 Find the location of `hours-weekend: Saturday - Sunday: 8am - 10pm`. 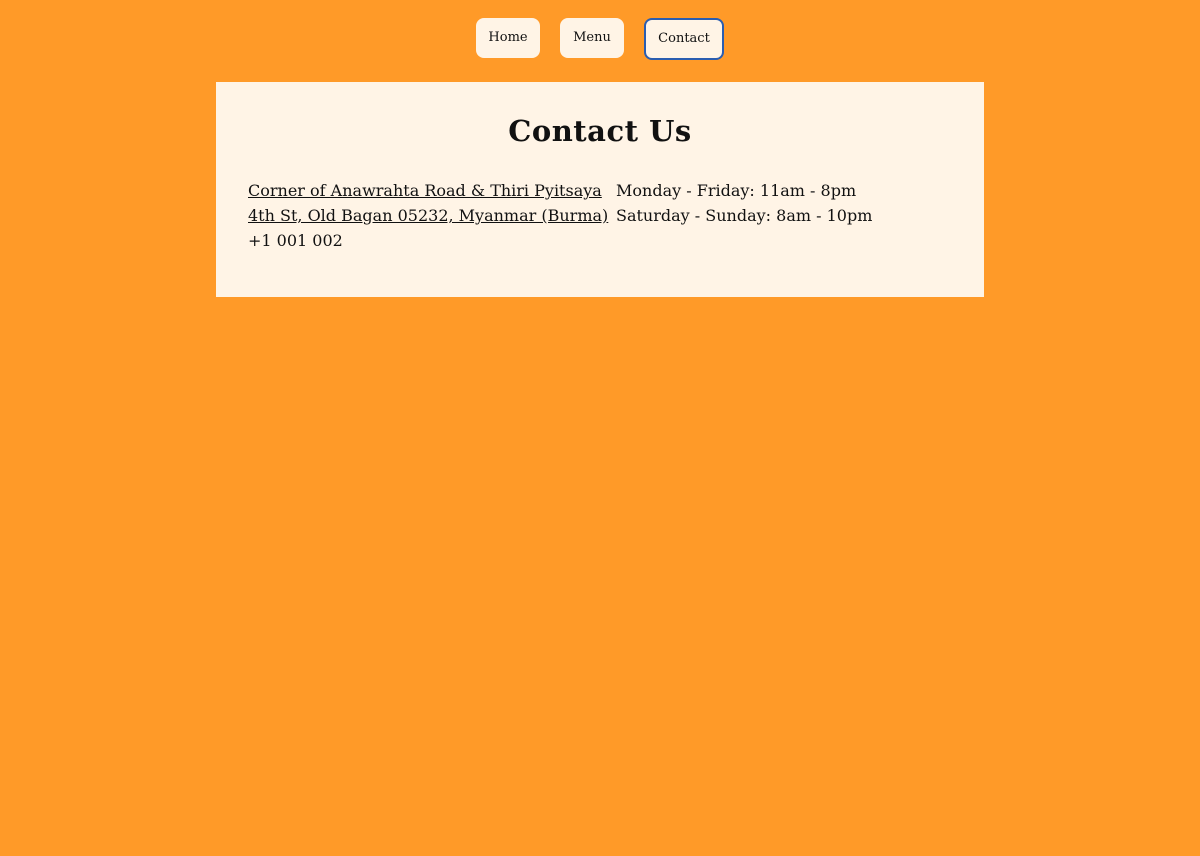

hours-weekend: Saturday - Sunday: 8am - 10pm is located at coordinates (744, 215).